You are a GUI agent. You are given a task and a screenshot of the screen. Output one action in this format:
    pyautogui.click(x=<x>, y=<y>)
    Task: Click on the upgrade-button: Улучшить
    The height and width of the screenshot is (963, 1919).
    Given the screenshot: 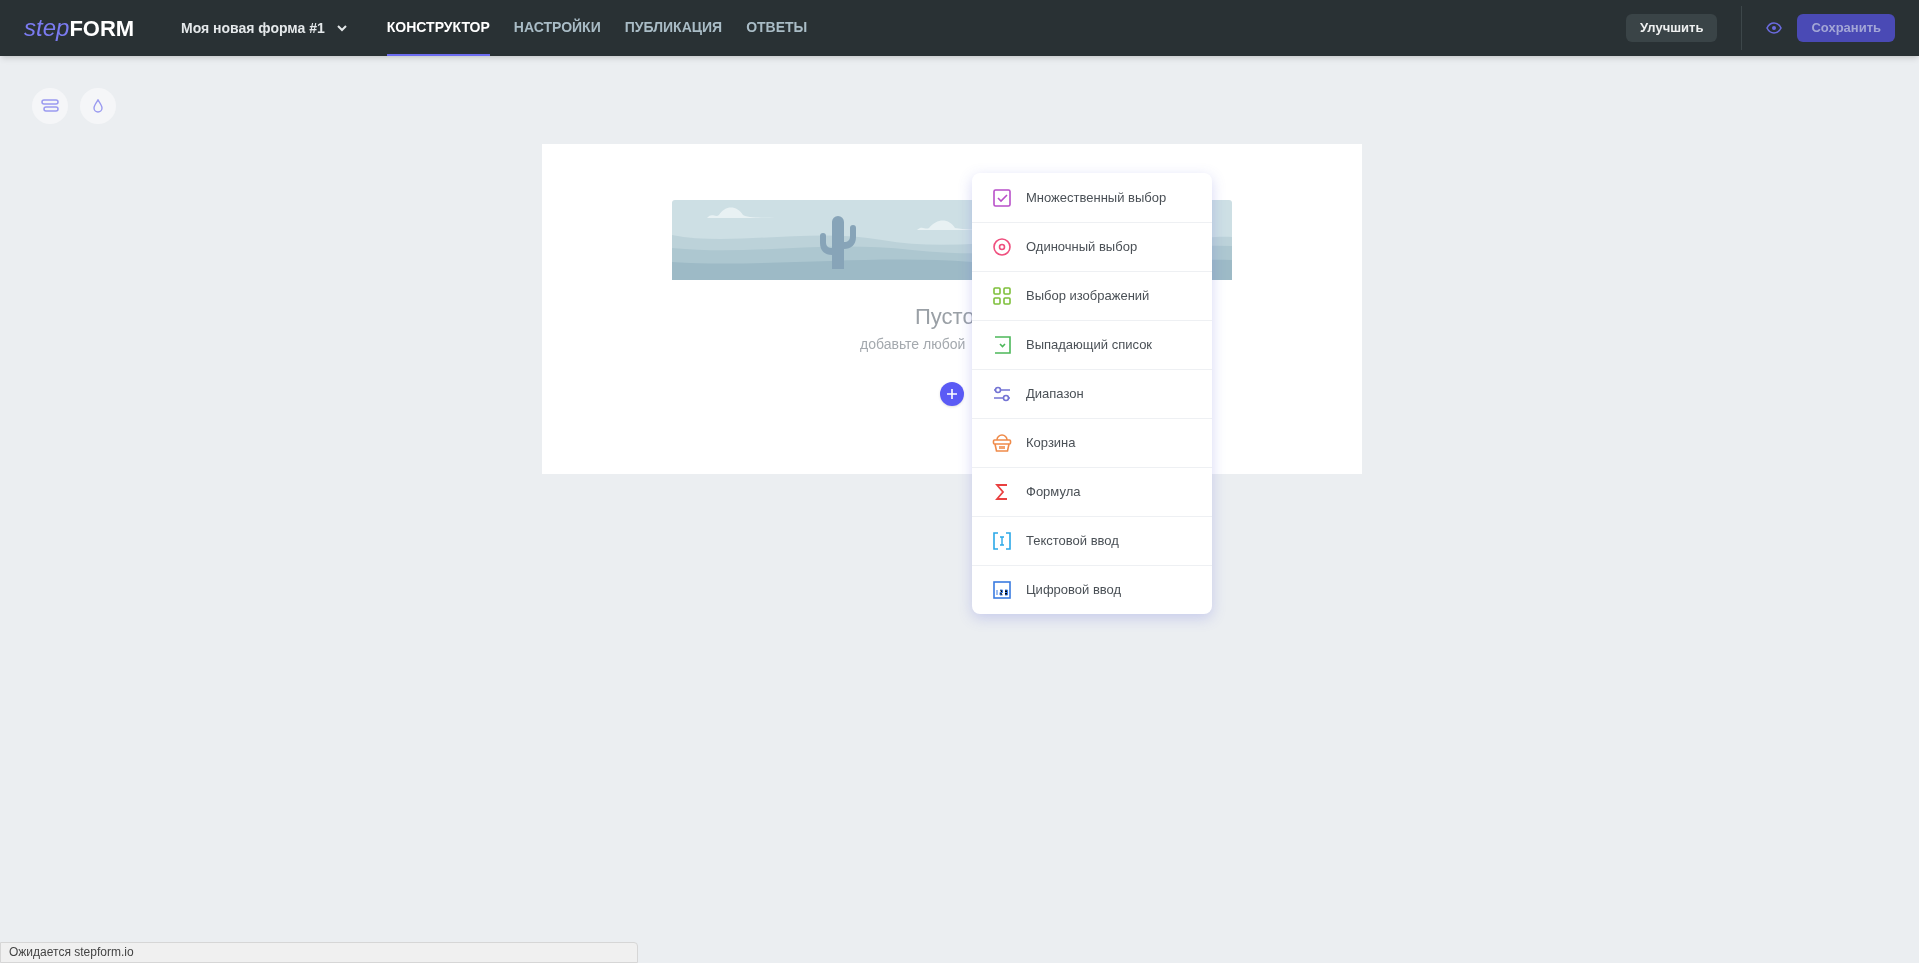 What is the action you would take?
    pyautogui.click(x=1672, y=28)
    